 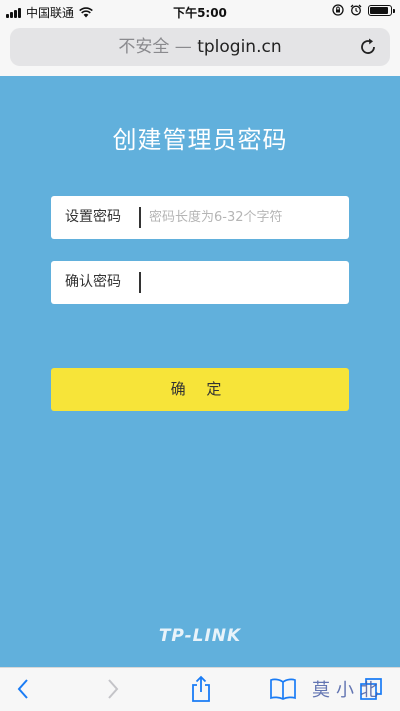 What do you see at coordinates (93, 217) in the screenshot?
I see `set-password-label: 设置密码` at bounding box center [93, 217].